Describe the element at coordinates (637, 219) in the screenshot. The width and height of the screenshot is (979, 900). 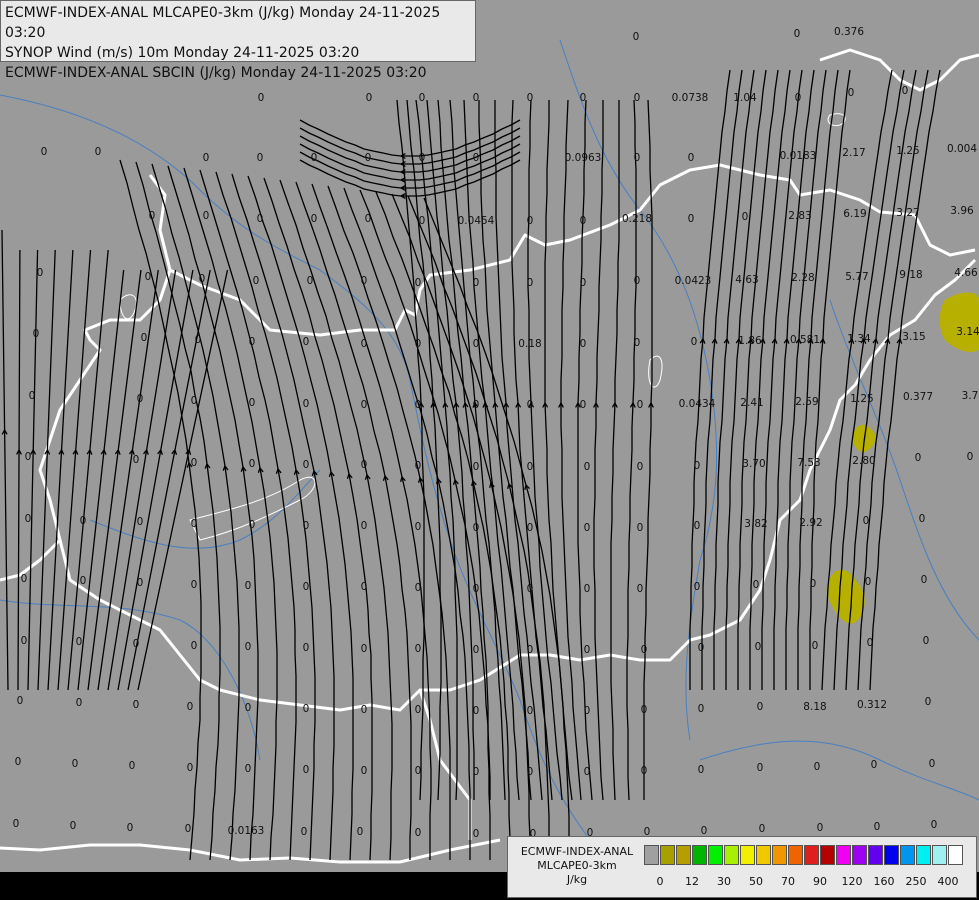
I see `value-label: 0.218` at that location.